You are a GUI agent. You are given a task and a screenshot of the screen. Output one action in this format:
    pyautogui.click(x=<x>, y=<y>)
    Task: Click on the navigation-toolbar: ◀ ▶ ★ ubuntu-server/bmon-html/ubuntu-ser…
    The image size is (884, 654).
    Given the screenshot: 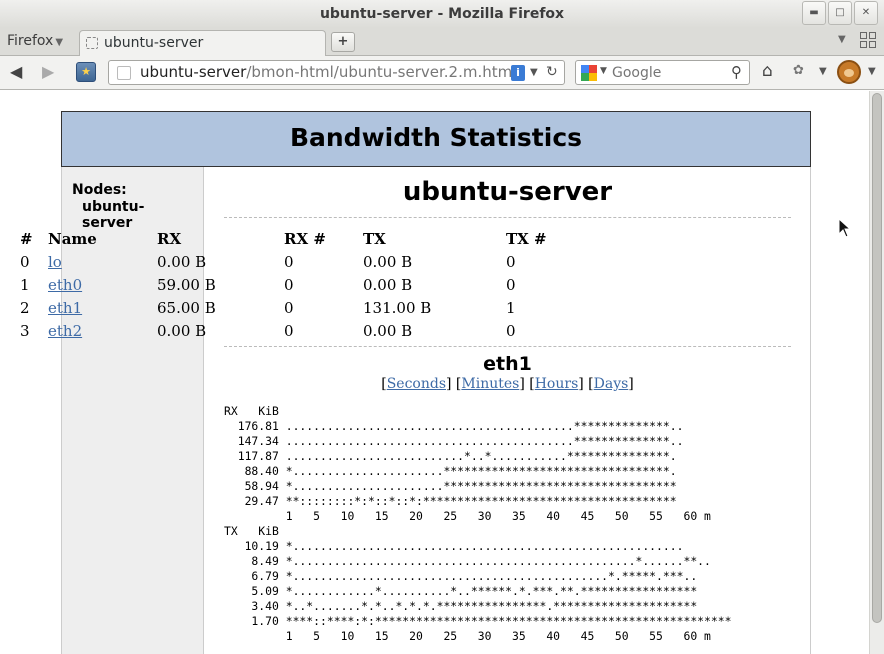 What is the action you would take?
    pyautogui.click(x=442, y=73)
    